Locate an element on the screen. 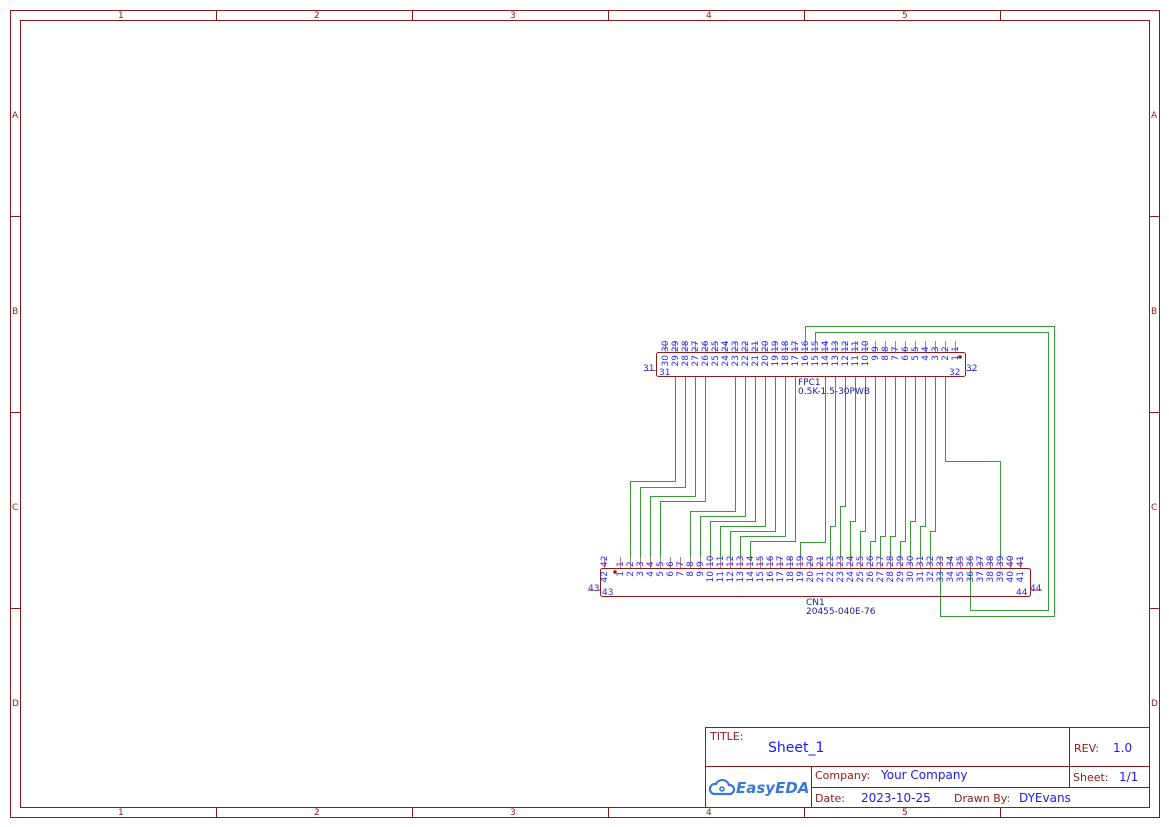 The image size is (1169, 827). cn1-pin-inner-label-25: 25 is located at coordinates (861, 576).